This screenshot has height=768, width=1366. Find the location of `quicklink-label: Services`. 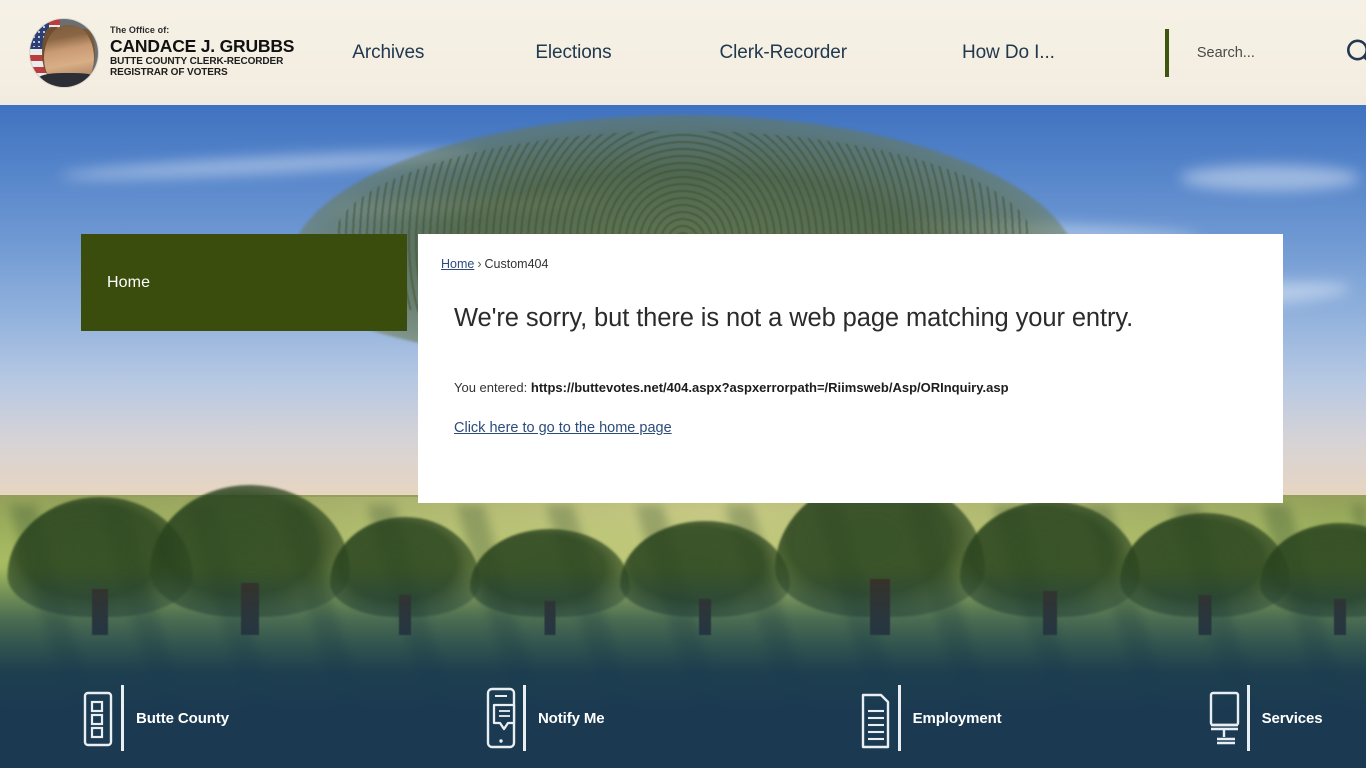

quicklink-label: Services is located at coordinates (1292, 718).